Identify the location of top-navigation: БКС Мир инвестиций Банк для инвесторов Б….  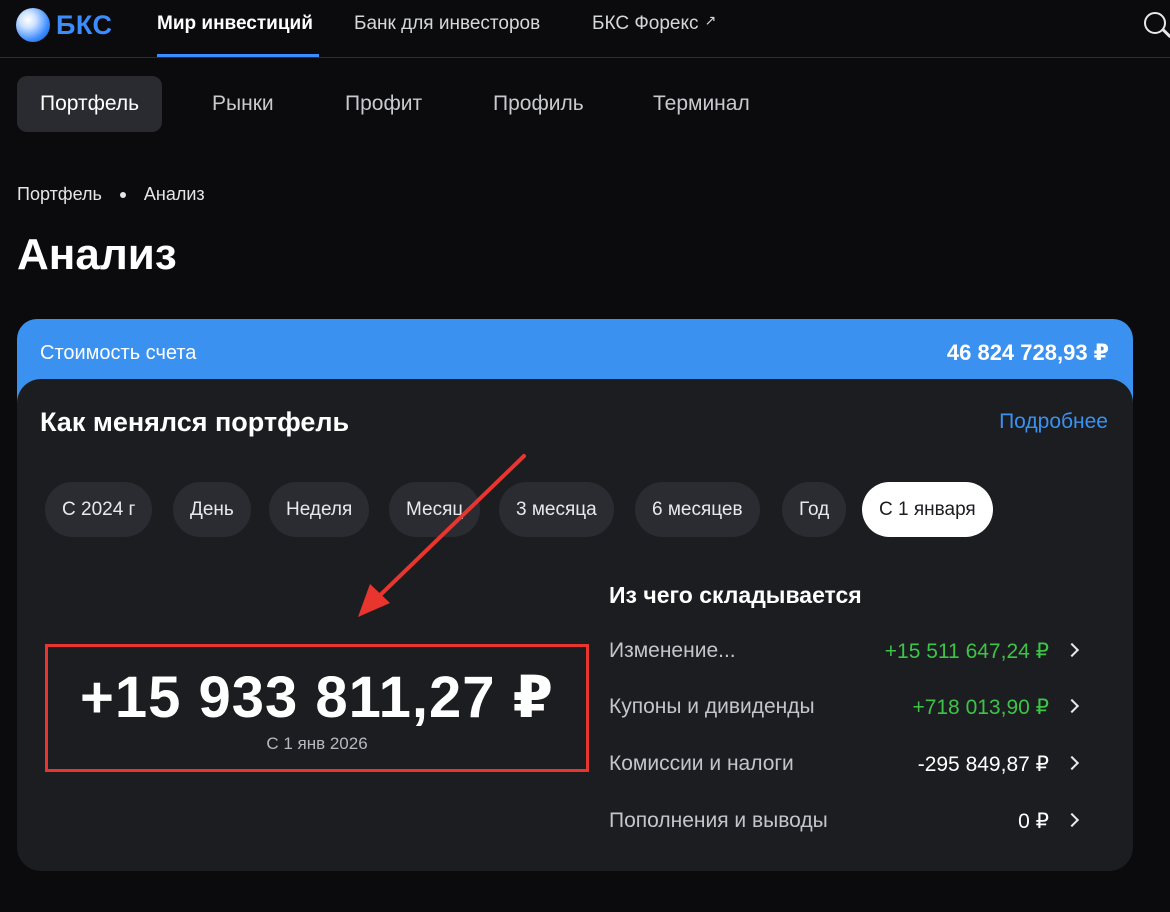
(585, 29).